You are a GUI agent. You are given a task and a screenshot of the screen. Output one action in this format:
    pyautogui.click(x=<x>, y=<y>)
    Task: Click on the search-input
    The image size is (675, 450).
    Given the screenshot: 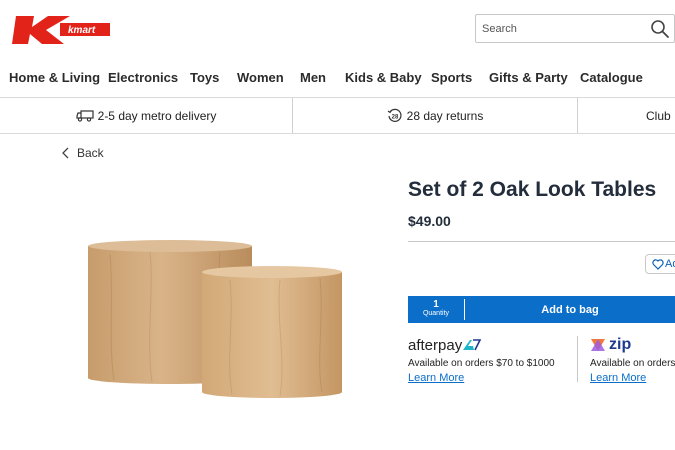 What is the action you would take?
    pyautogui.click(x=561, y=28)
    